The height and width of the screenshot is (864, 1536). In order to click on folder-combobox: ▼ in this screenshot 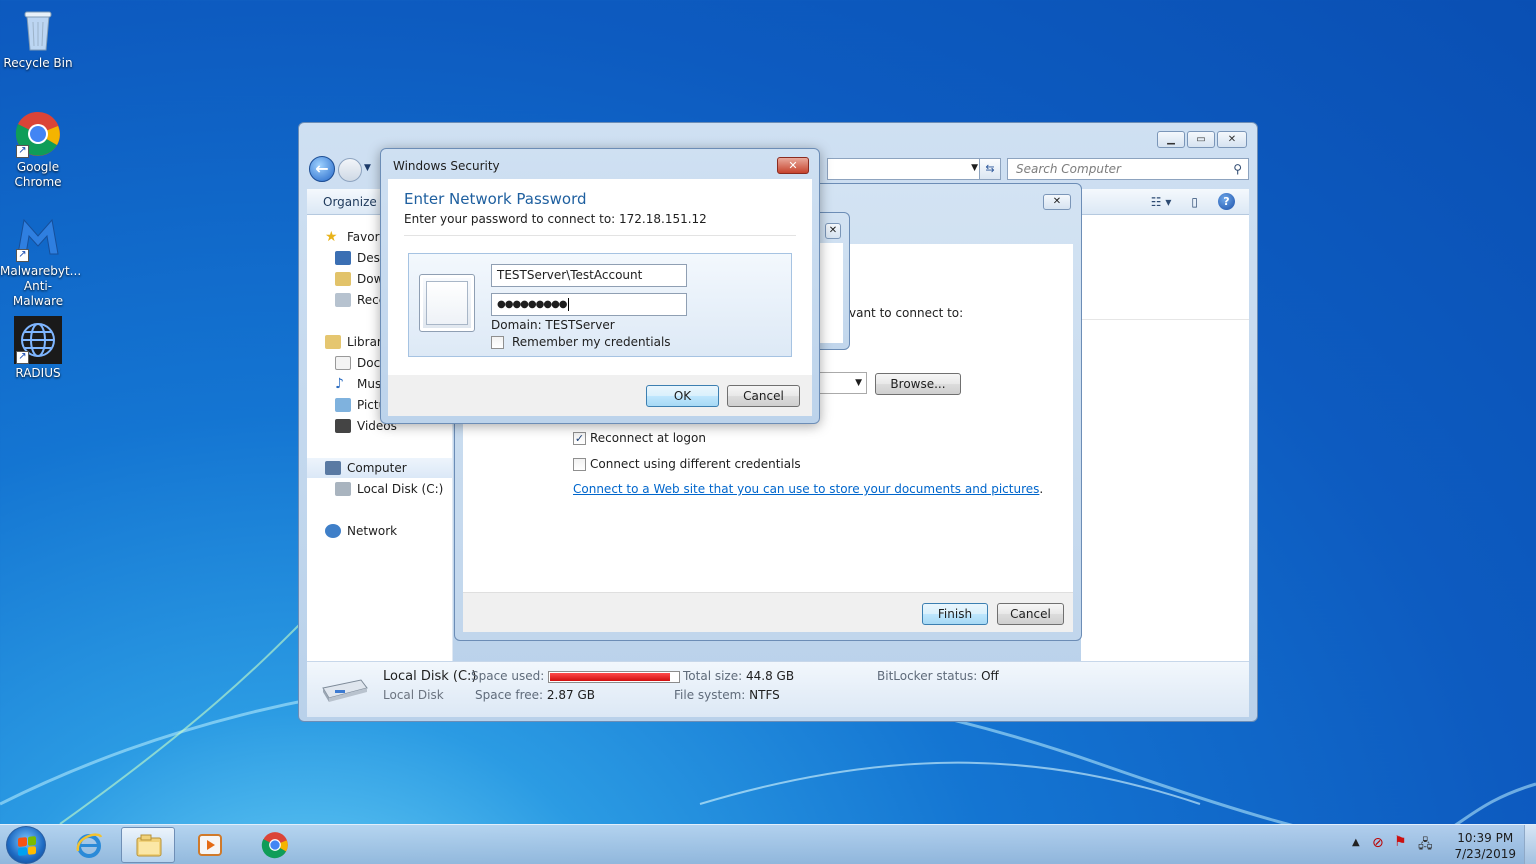, I will do `click(840, 383)`.